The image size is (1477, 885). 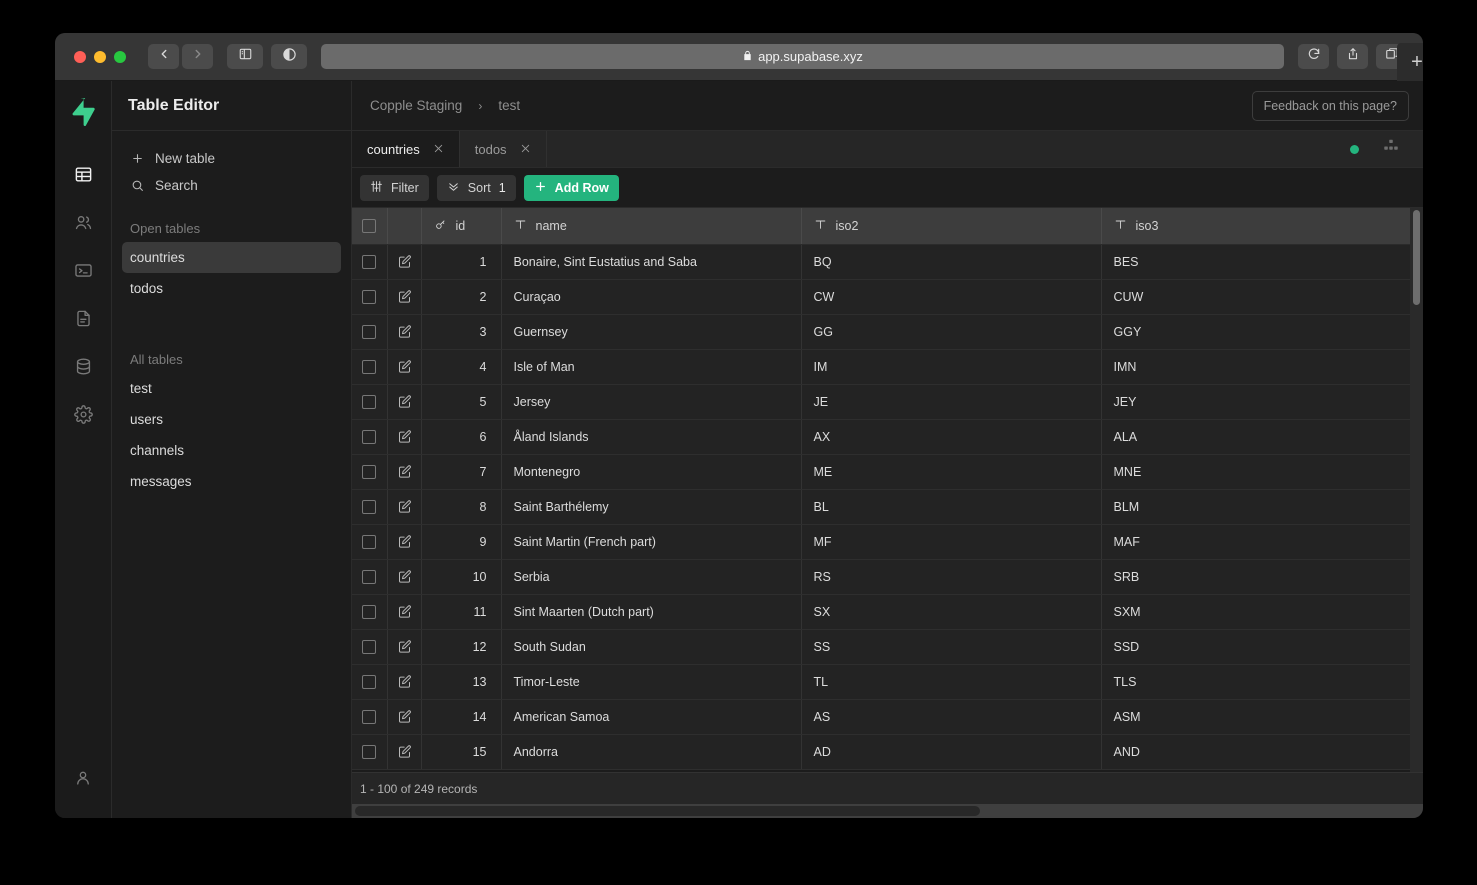 I want to click on table-row: 13 Timor-Leste TL TLS, so click(x=887, y=682).